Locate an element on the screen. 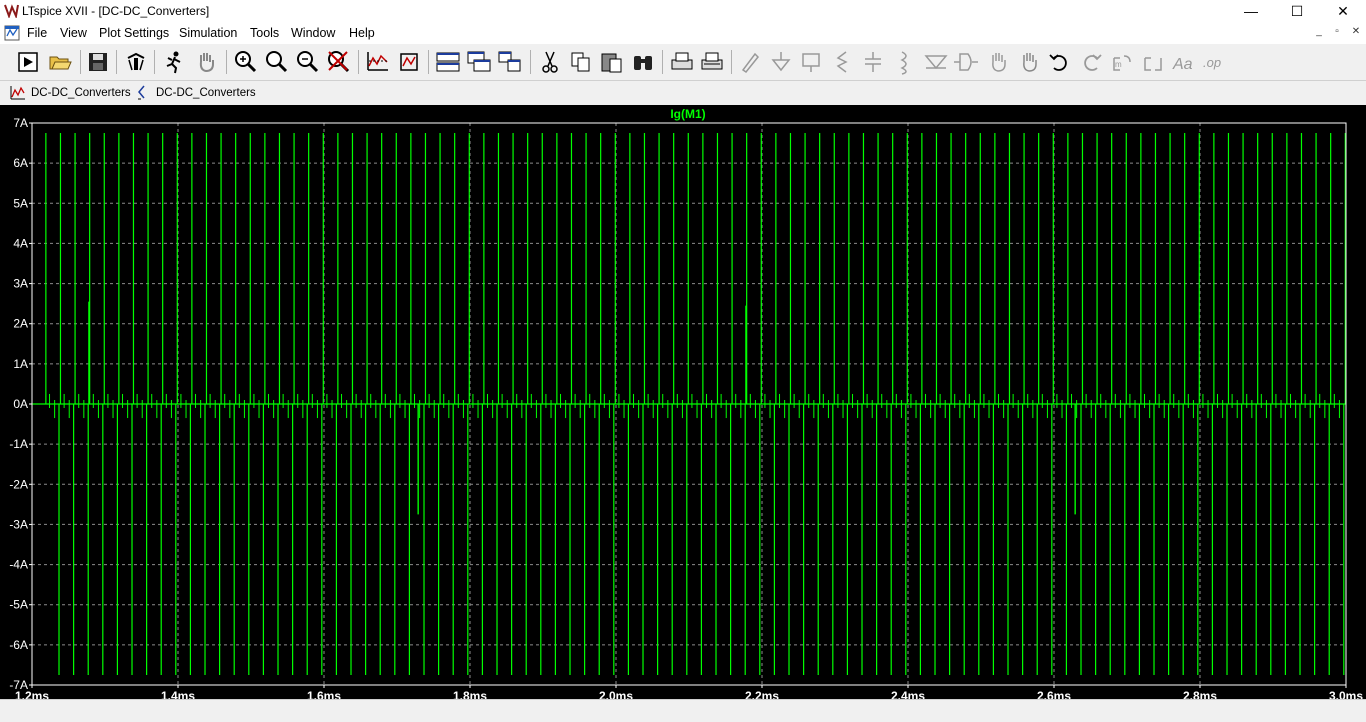 Image resolution: width=1366 pixels, height=722 pixels. waveform-icon is located at coordinates (17, 93).